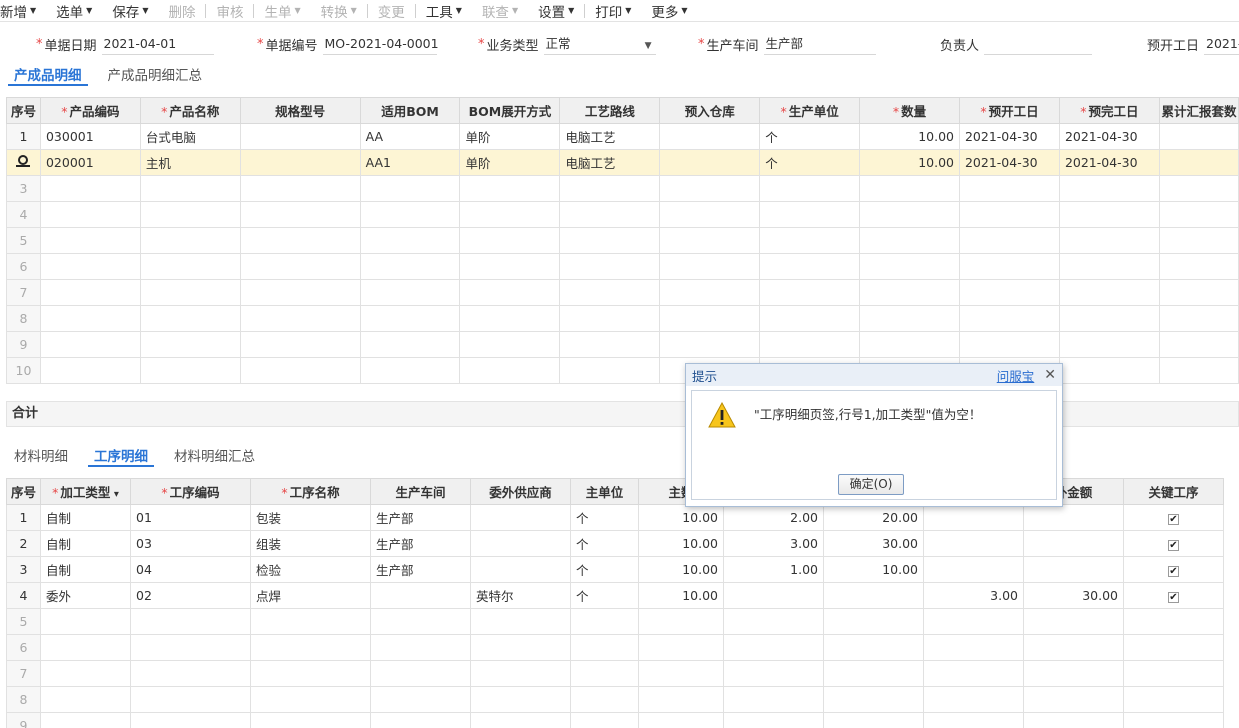 The width and height of the screenshot is (1239, 728). I want to click on tools-menu: 工具 ▼, so click(444, 11).